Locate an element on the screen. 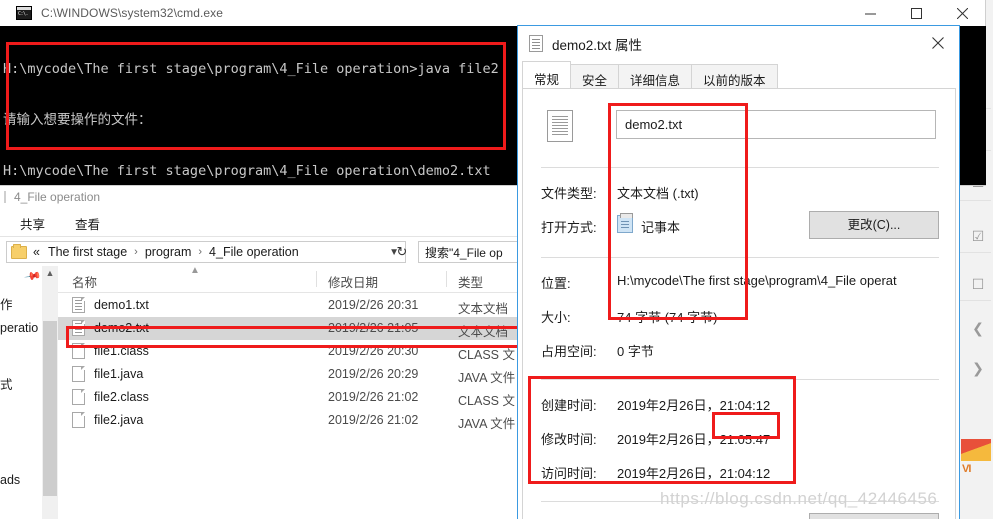 This screenshot has height=519, width=993. ribbon-tab-view: 查看 is located at coordinates (87, 225).